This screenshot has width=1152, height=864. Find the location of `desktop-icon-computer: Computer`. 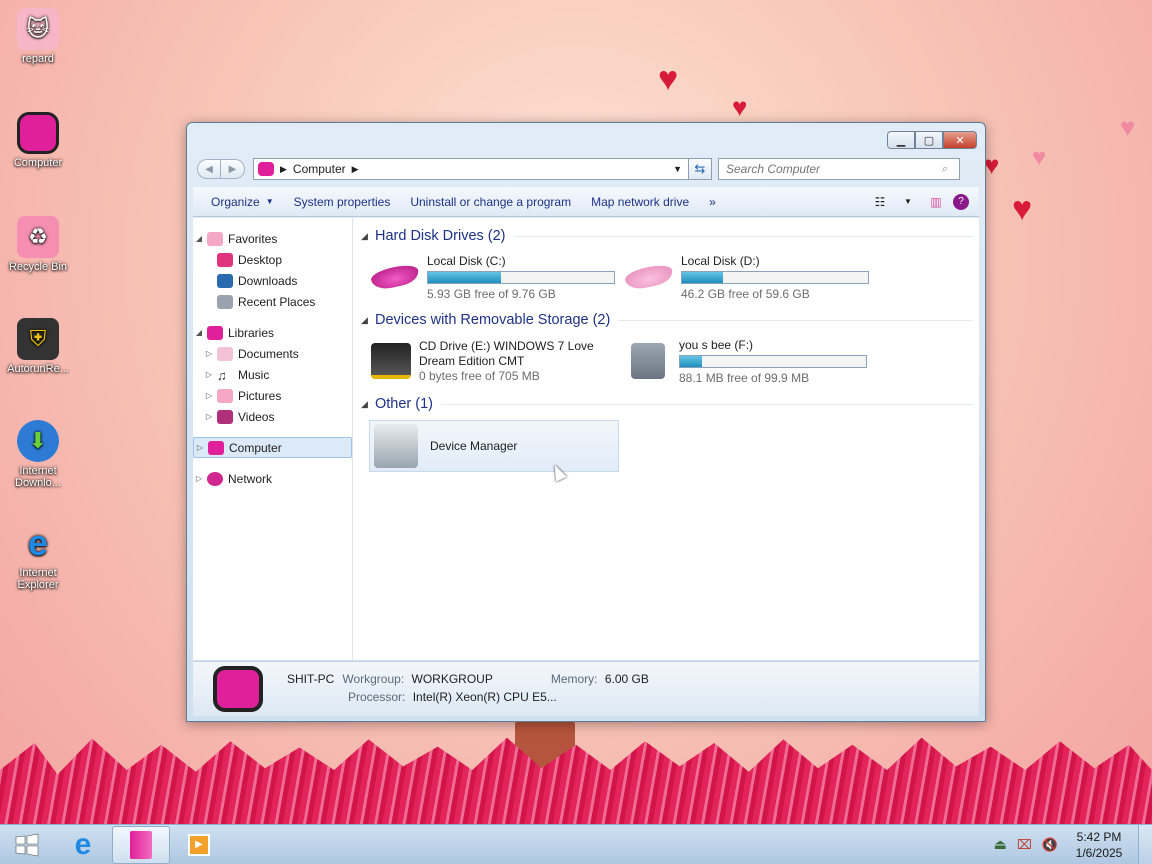

desktop-icon-computer: Computer is located at coordinates (38, 140).